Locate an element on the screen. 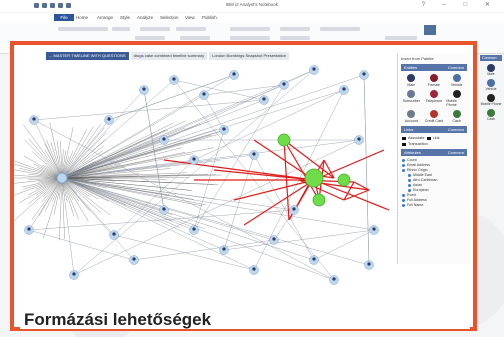 The width and height of the screenshot is (504, 337). palette-entity-label: Mobile Phone is located at coordinates (451, 103).